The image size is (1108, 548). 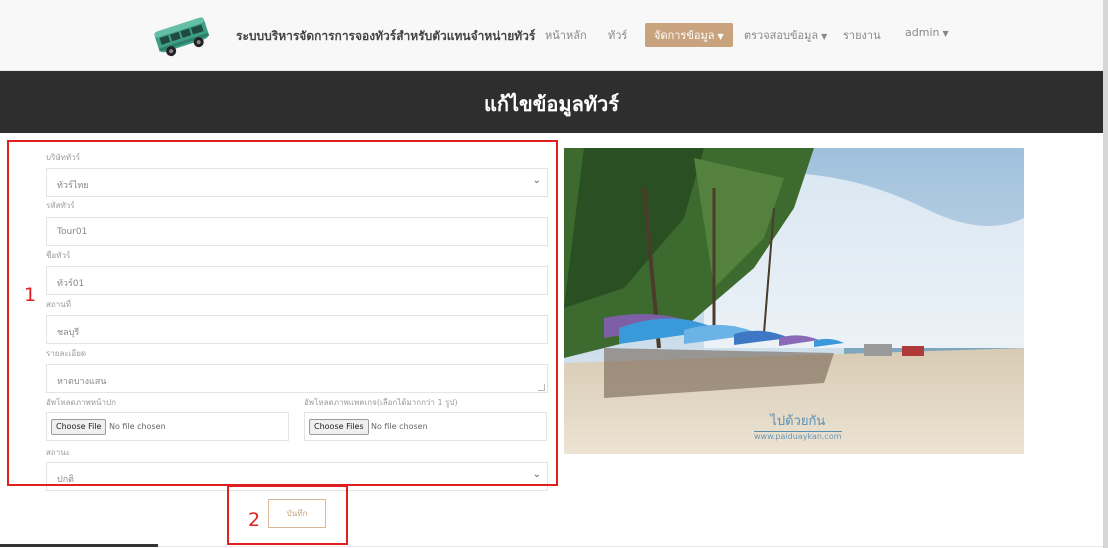 What do you see at coordinates (30, 295) in the screenshot?
I see `annotation-number-1: 1` at bounding box center [30, 295].